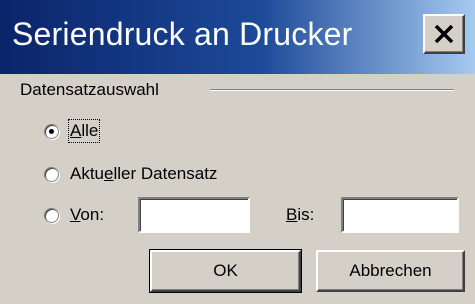 Image resolution: width=475 pixels, height=304 pixels. Describe the element at coordinates (51, 131) in the screenshot. I see `radio-all` at that location.